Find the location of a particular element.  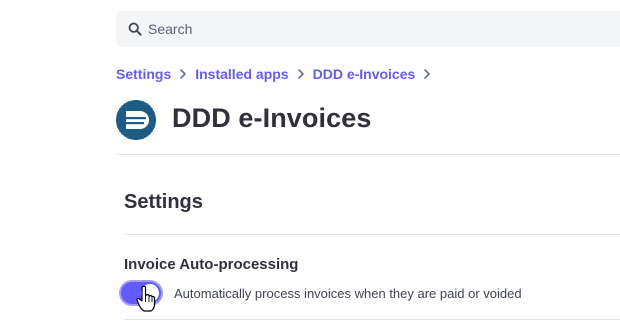

search-bar is located at coordinates (368, 29).